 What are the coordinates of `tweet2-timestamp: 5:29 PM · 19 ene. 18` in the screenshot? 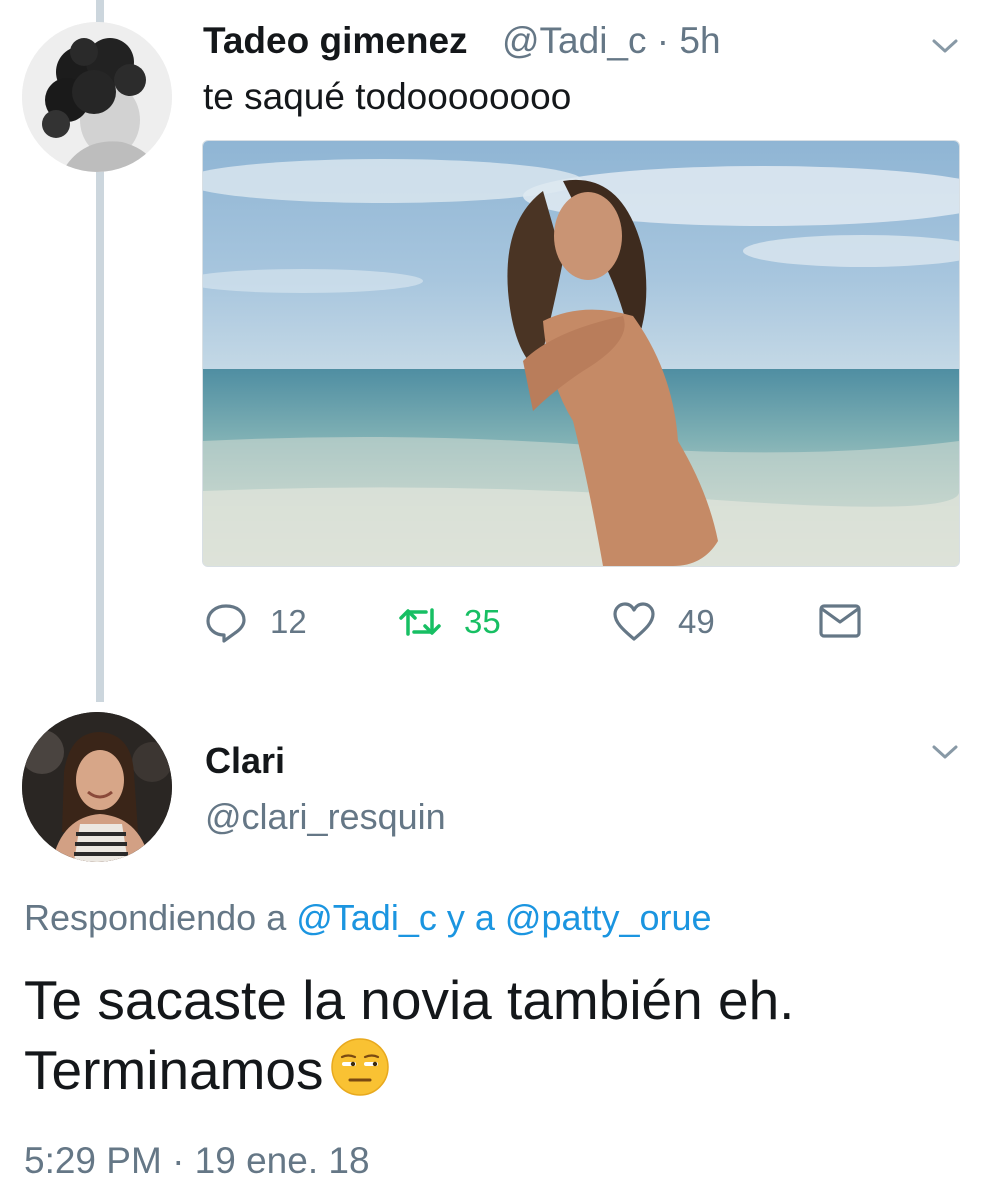 It's located at (197, 1161).